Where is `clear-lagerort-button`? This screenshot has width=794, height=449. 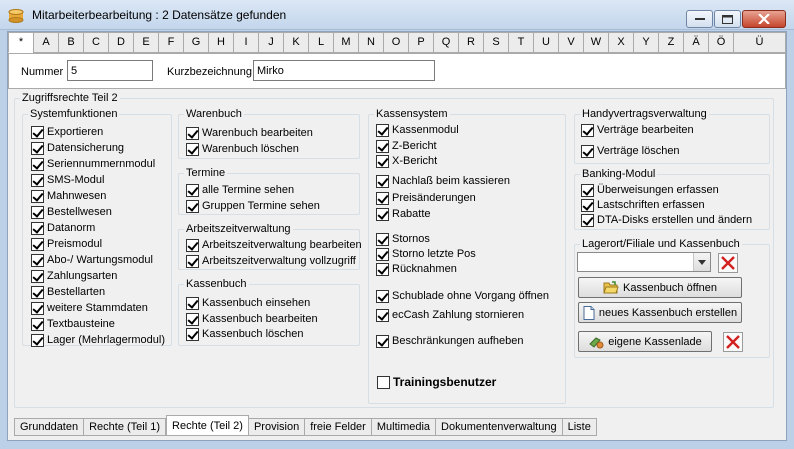
clear-lagerort-button is located at coordinates (728, 263).